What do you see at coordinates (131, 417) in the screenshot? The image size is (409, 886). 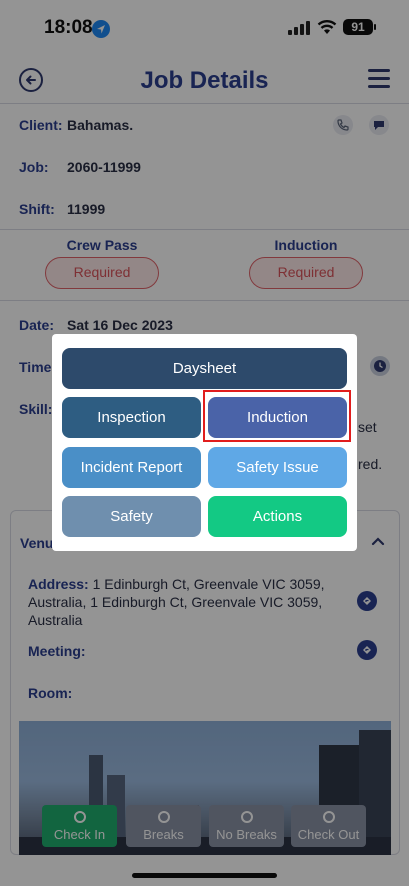 I see `inspection-button: Inspection` at bounding box center [131, 417].